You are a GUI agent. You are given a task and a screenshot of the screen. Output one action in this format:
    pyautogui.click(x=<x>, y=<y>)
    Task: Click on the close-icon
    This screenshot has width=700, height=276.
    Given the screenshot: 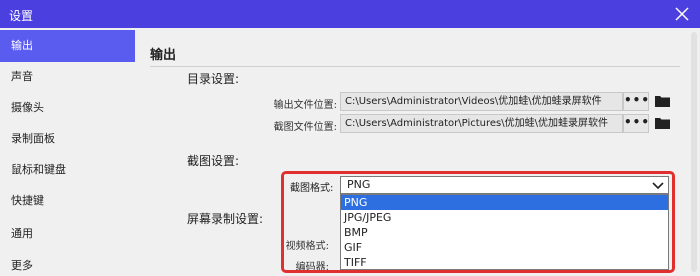 What is the action you would take?
    pyautogui.click(x=682, y=14)
    